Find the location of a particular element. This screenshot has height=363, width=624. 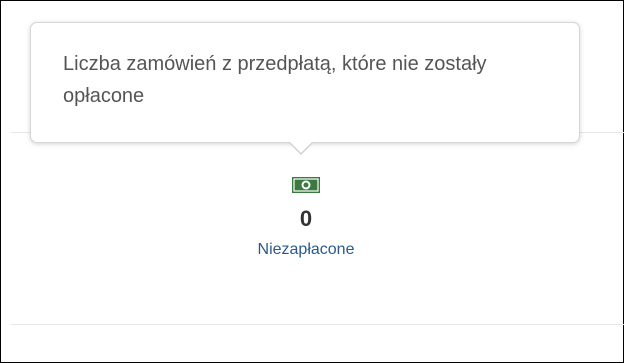

unpaid-count-value: 0 is located at coordinates (306, 218).